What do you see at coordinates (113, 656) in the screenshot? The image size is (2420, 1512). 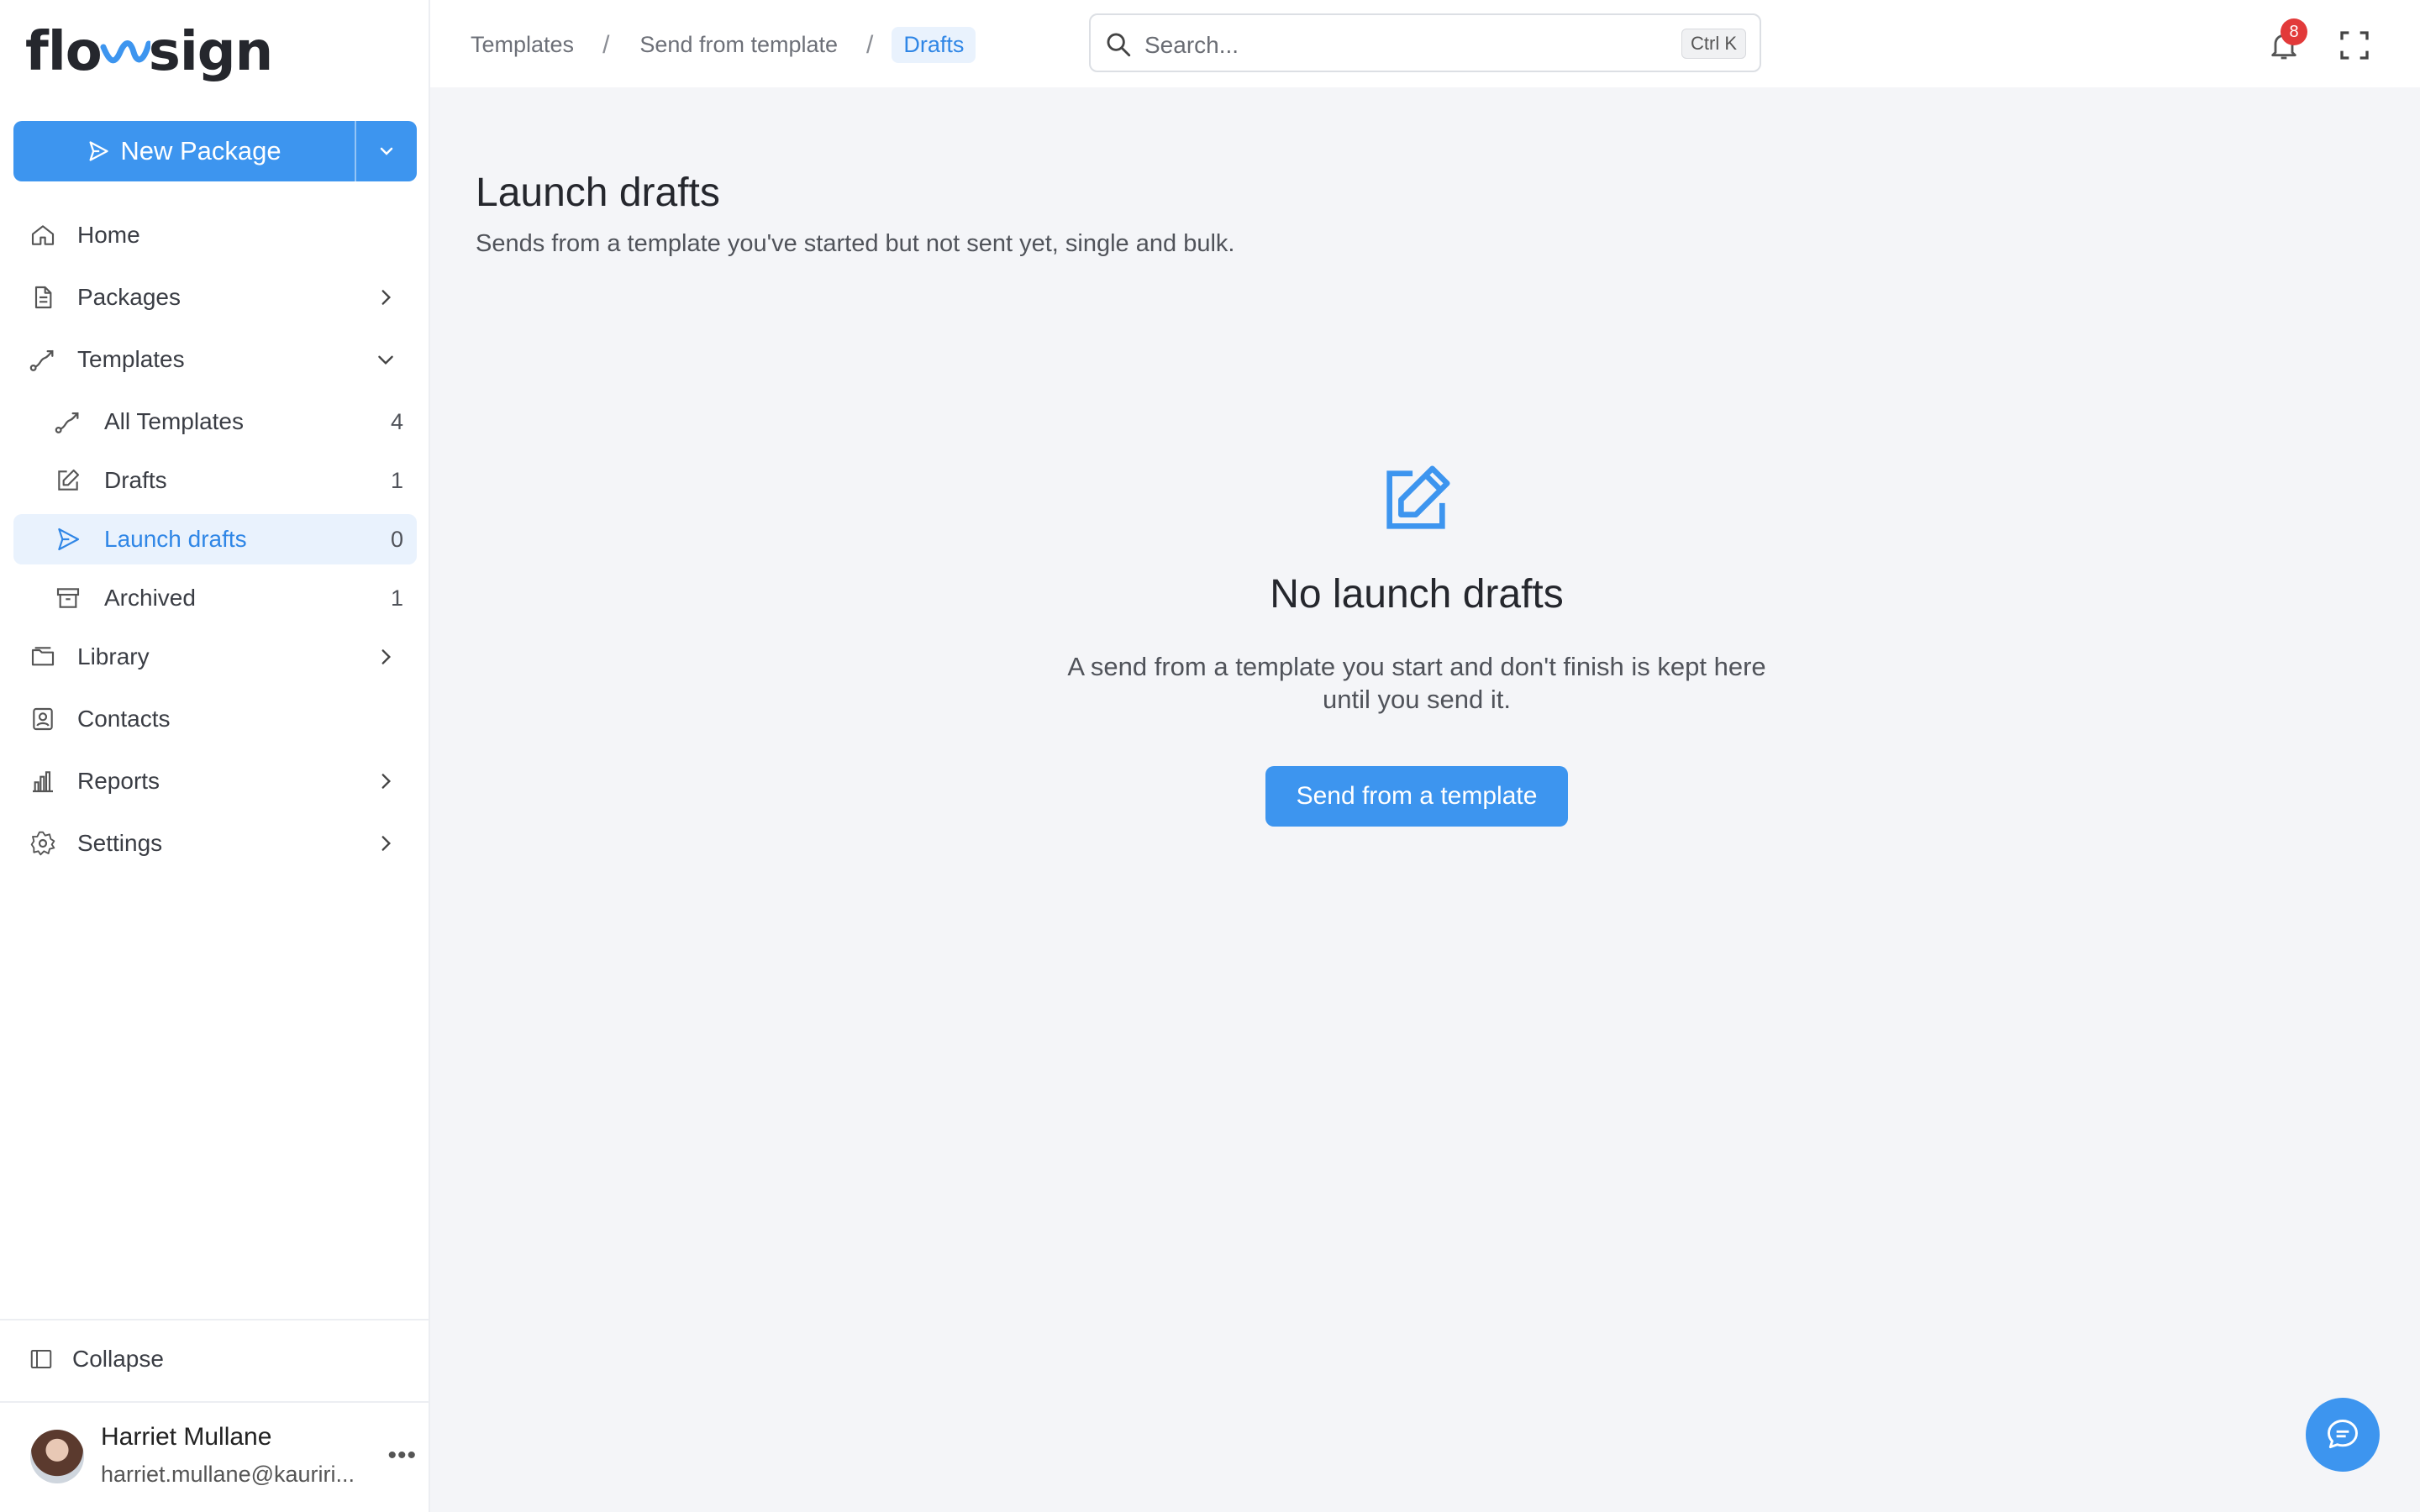 I see `sidebar-item-label: Library` at bounding box center [113, 656].